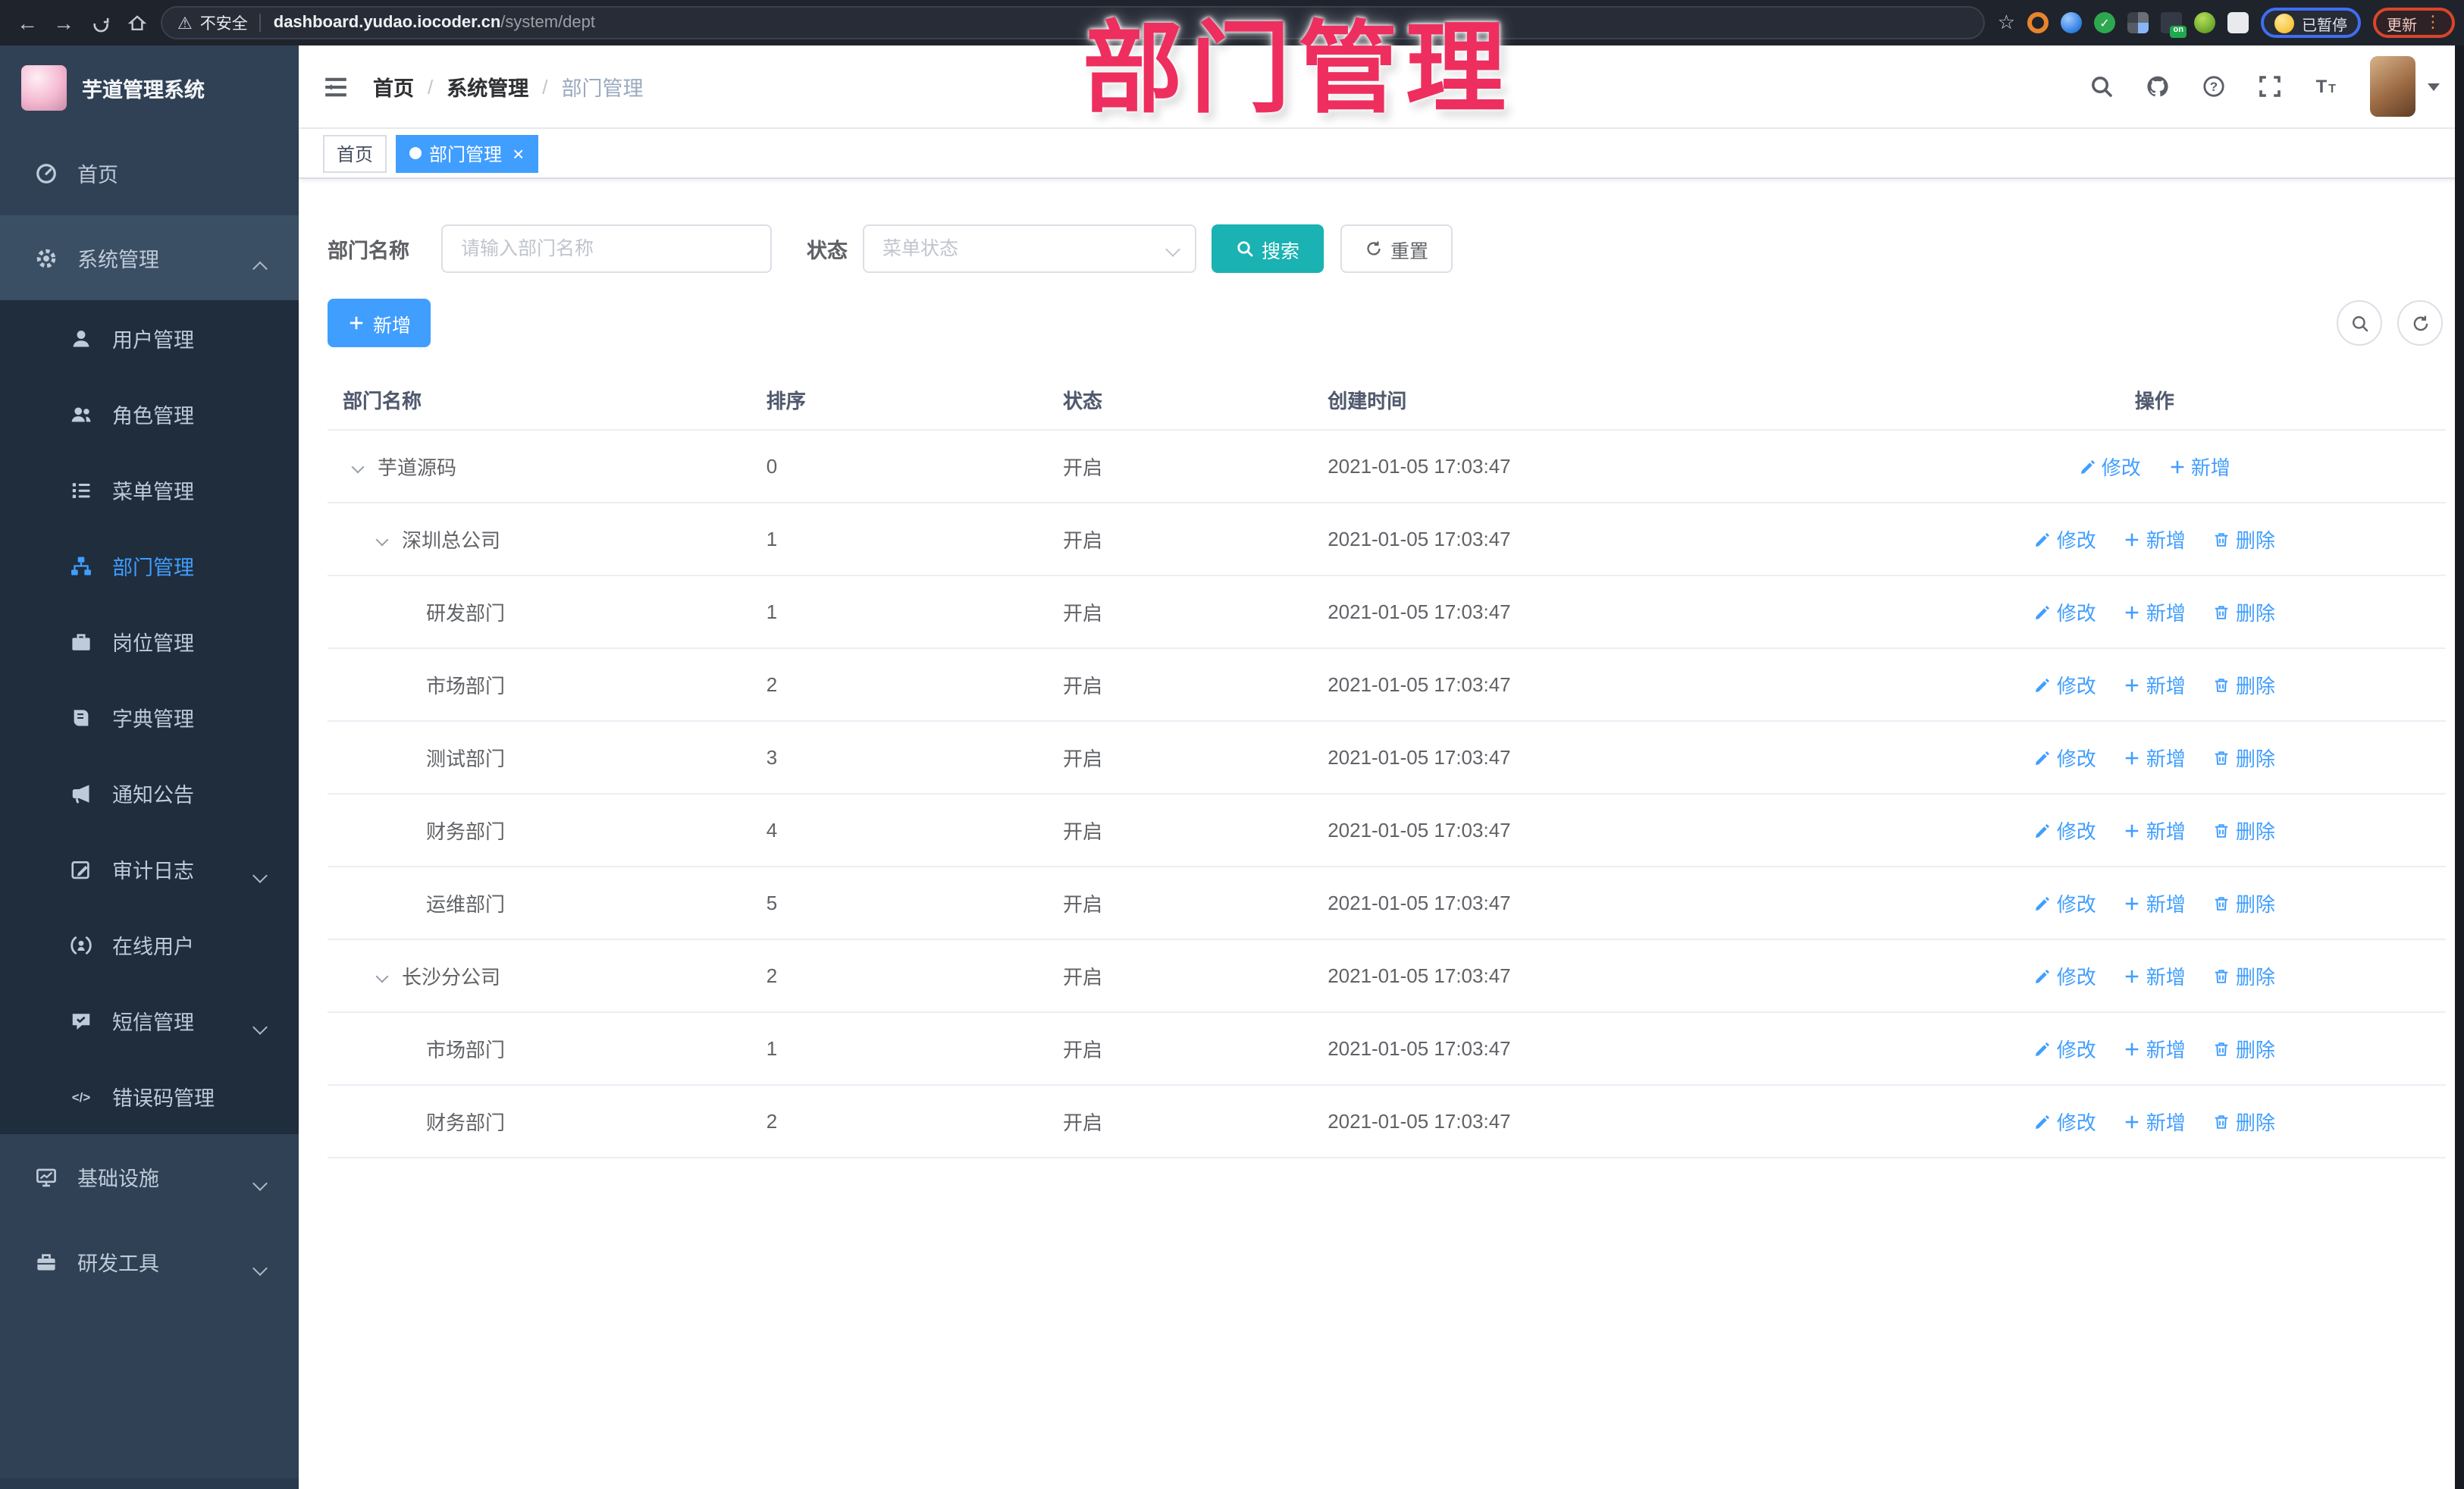 This screenshot has width=2464, height=1489. What do you see at coordinates (150, 1096) in the screenshot?
I see `sidebar-item: </> 错误码管理` at bounding box center [150, 1096].